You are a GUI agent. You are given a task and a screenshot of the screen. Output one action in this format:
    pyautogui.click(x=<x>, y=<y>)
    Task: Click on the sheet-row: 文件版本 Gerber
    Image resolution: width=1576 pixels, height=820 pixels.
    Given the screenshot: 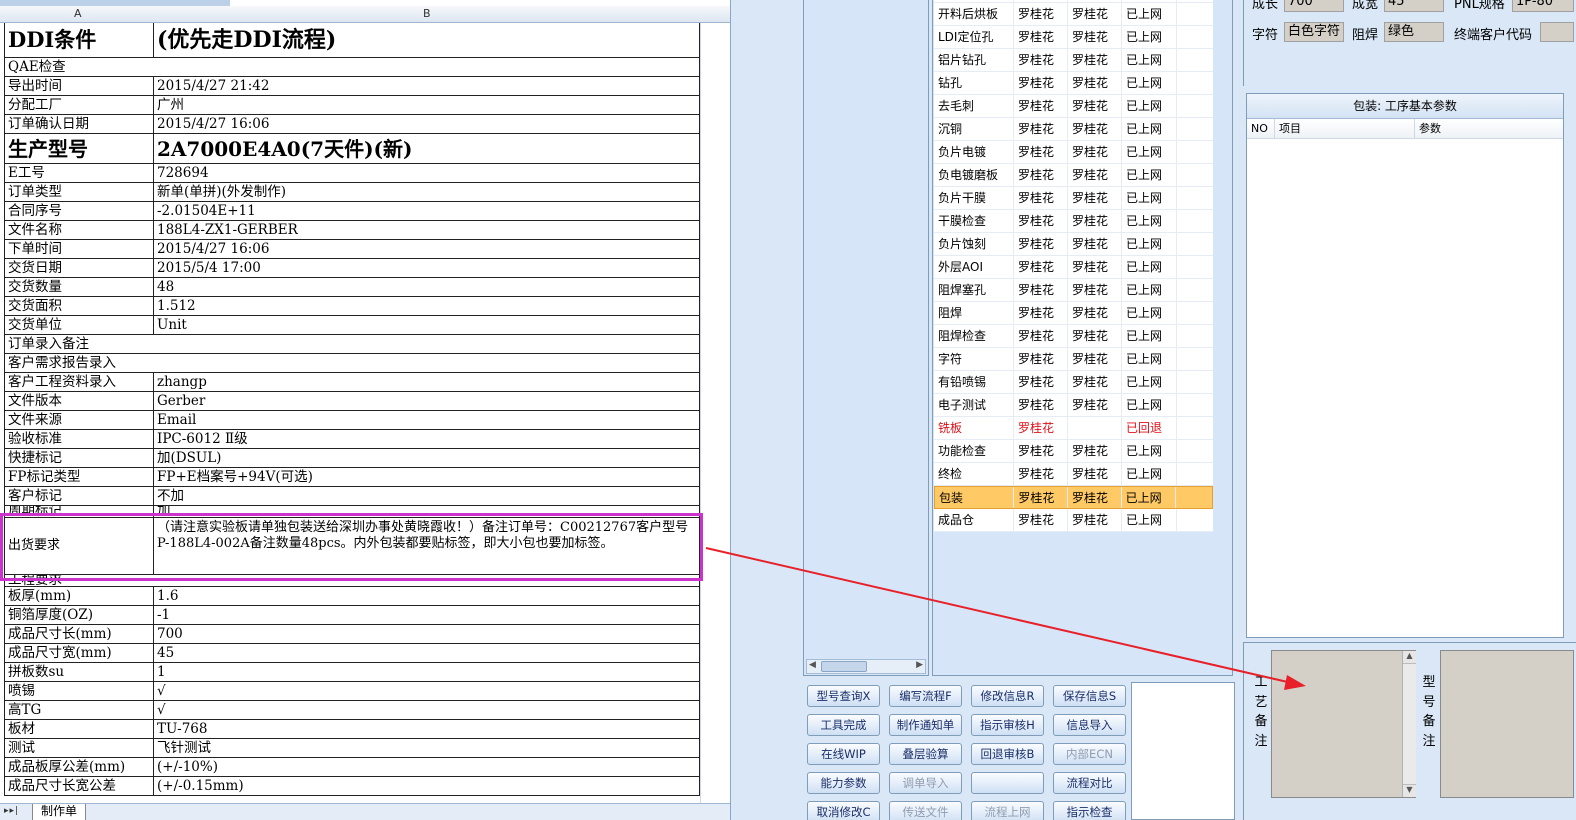 What is the action you would take?
    pyautogui.click(x=352, y=401)
    